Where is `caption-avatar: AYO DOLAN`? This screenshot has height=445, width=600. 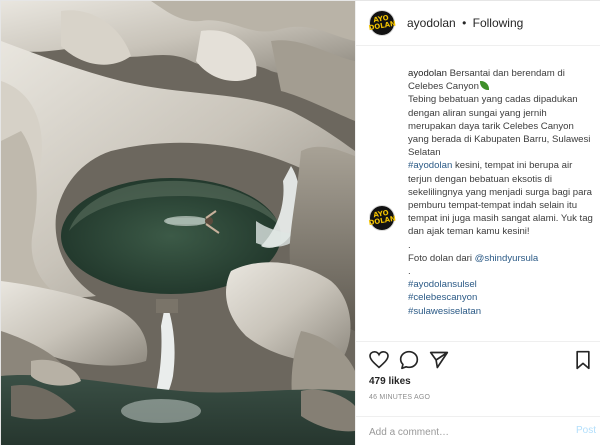 caption-avatar: AYO DOLAN is located at coordinates (382, 218).